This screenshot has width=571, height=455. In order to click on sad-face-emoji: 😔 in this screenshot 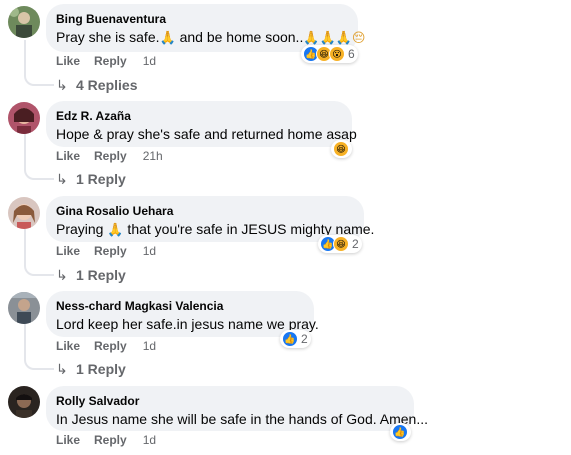, I will do `click(358, 37)`.